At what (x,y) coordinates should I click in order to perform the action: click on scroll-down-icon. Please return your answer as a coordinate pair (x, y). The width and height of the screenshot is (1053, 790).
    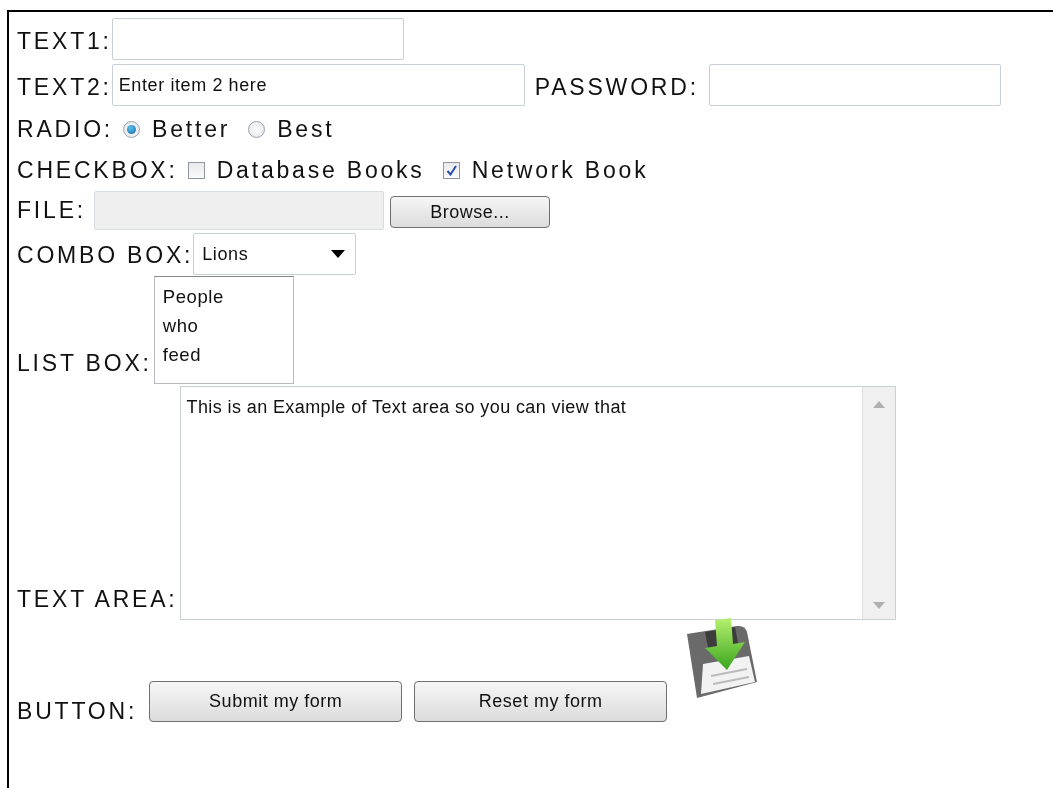
    Looking at the image, I should click on (878, 605).